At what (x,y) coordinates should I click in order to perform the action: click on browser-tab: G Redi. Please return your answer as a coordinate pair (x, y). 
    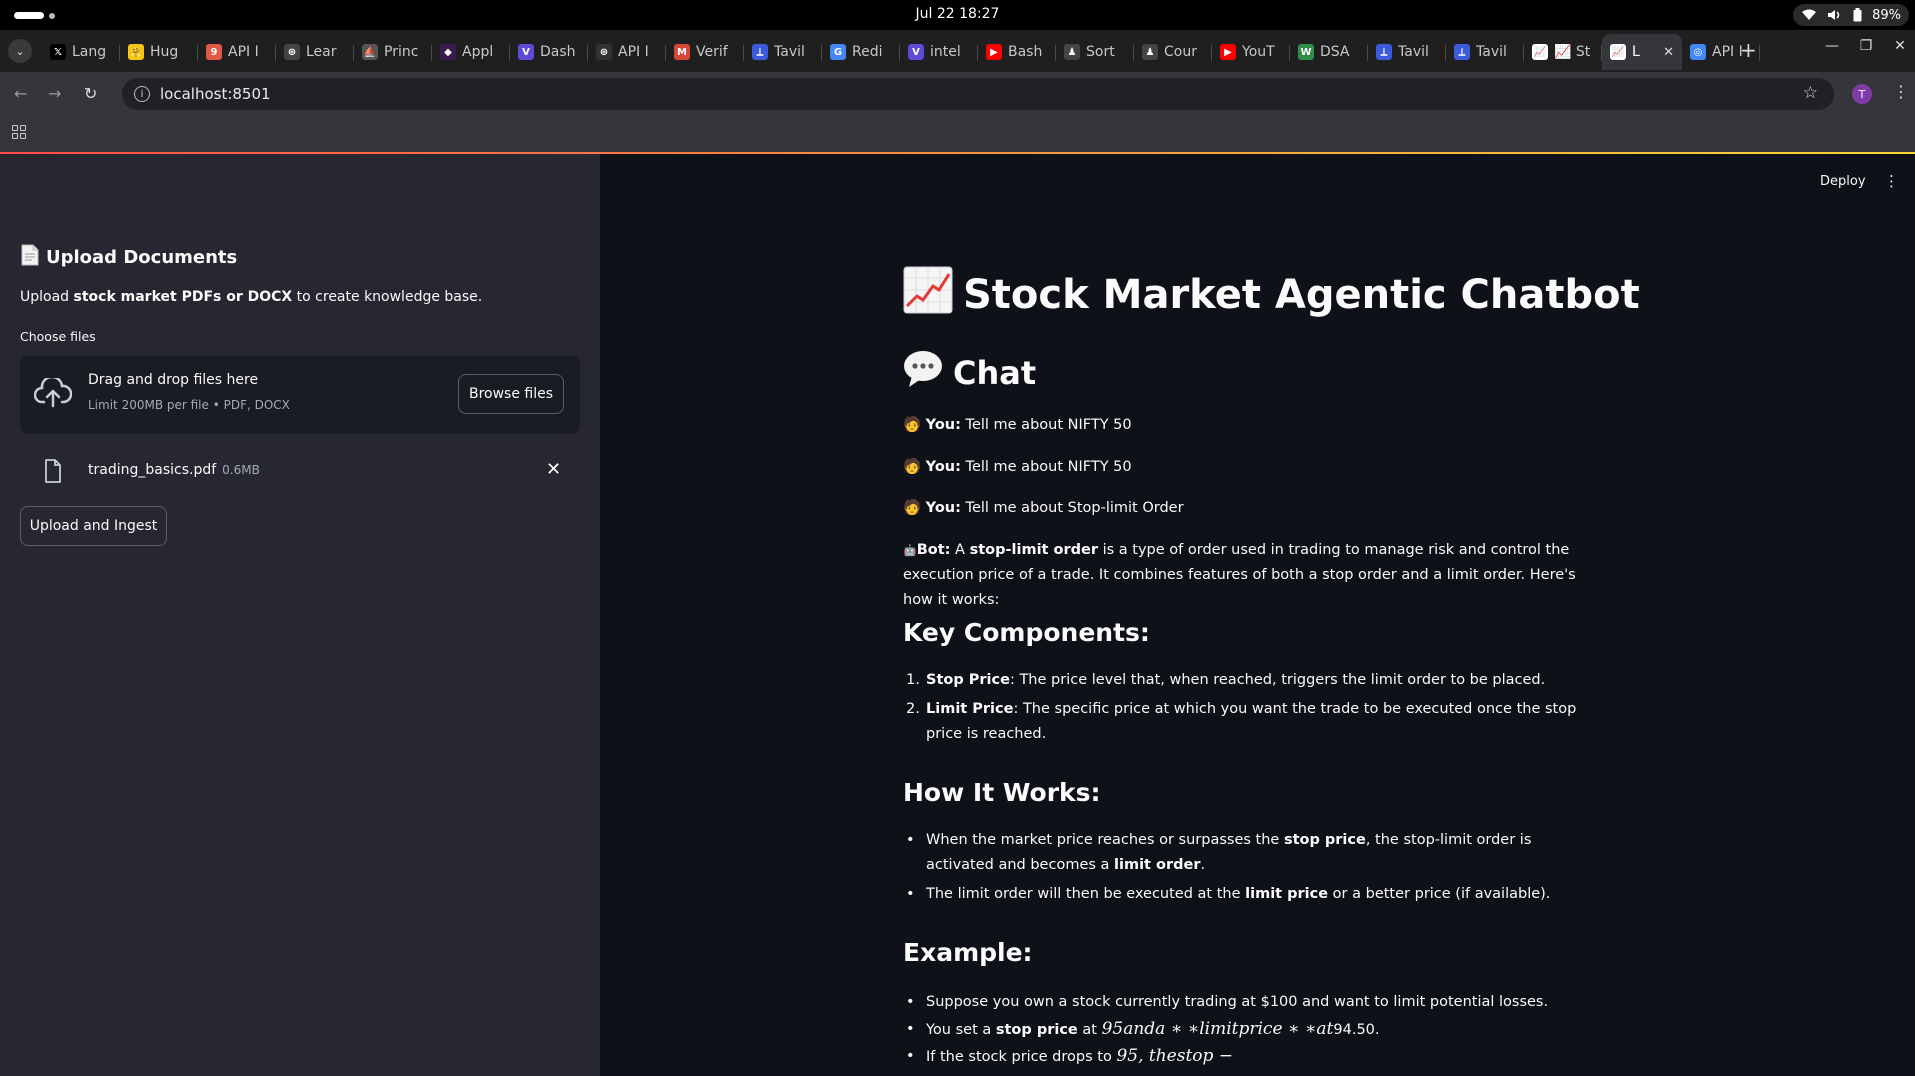
    Looking at the image, I should click on (861, 52).